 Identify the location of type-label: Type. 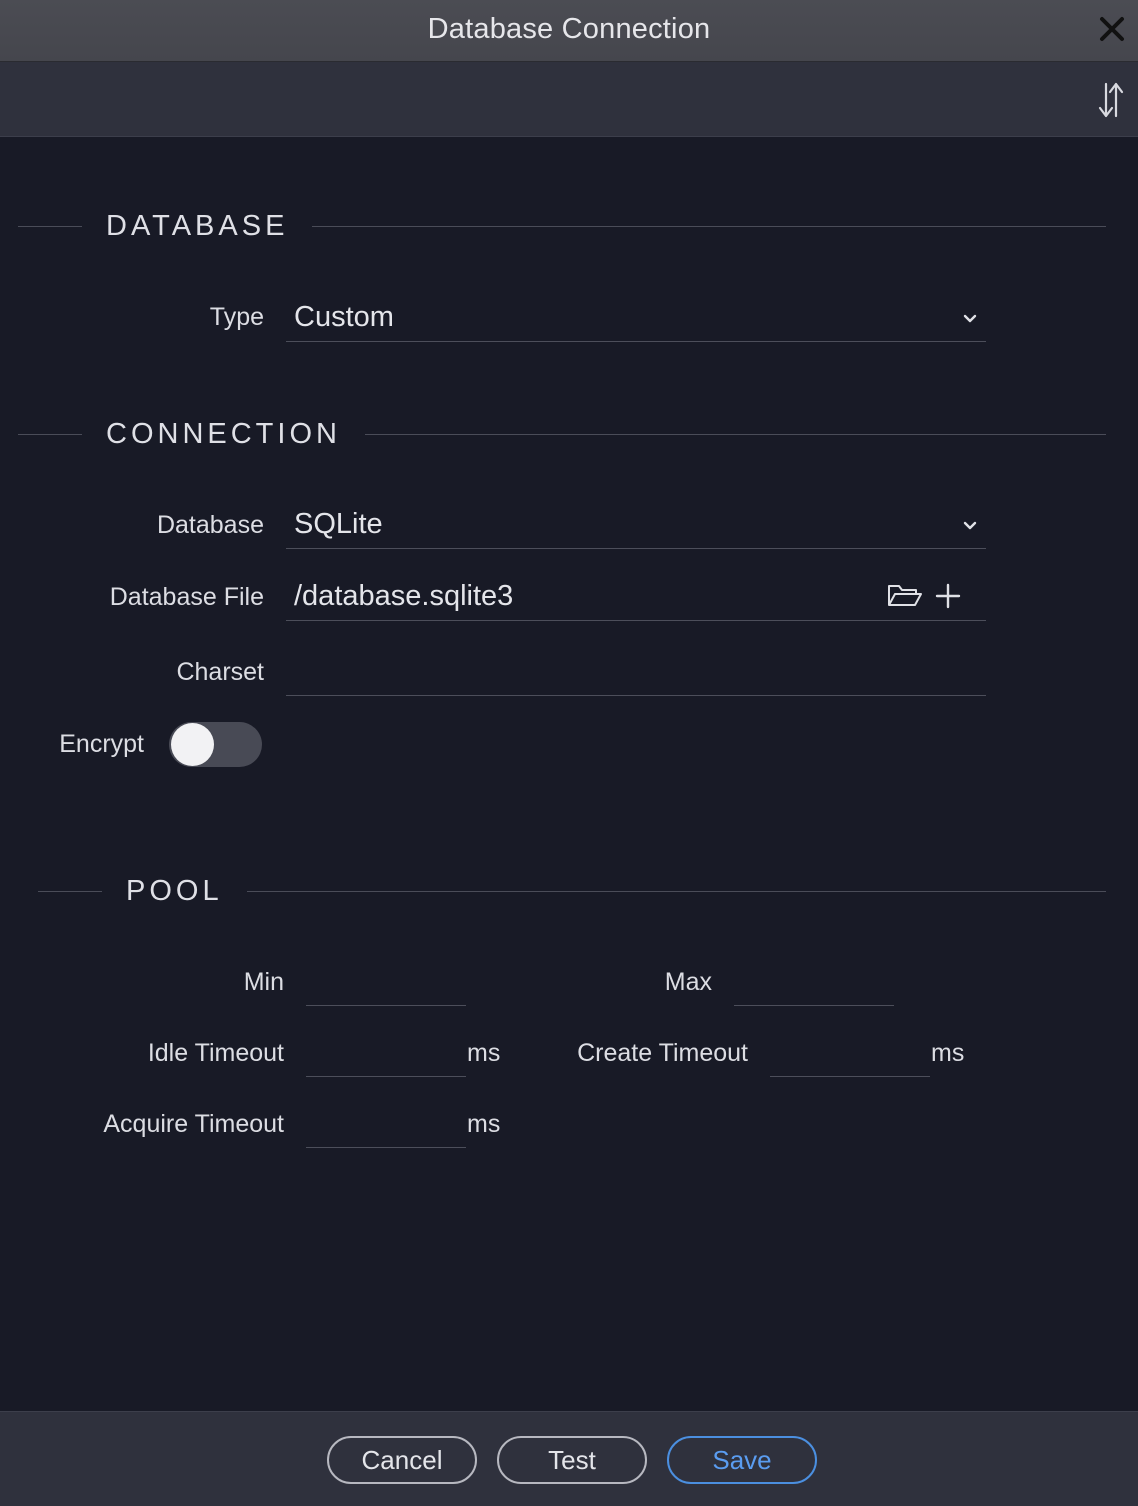
(236, 317).